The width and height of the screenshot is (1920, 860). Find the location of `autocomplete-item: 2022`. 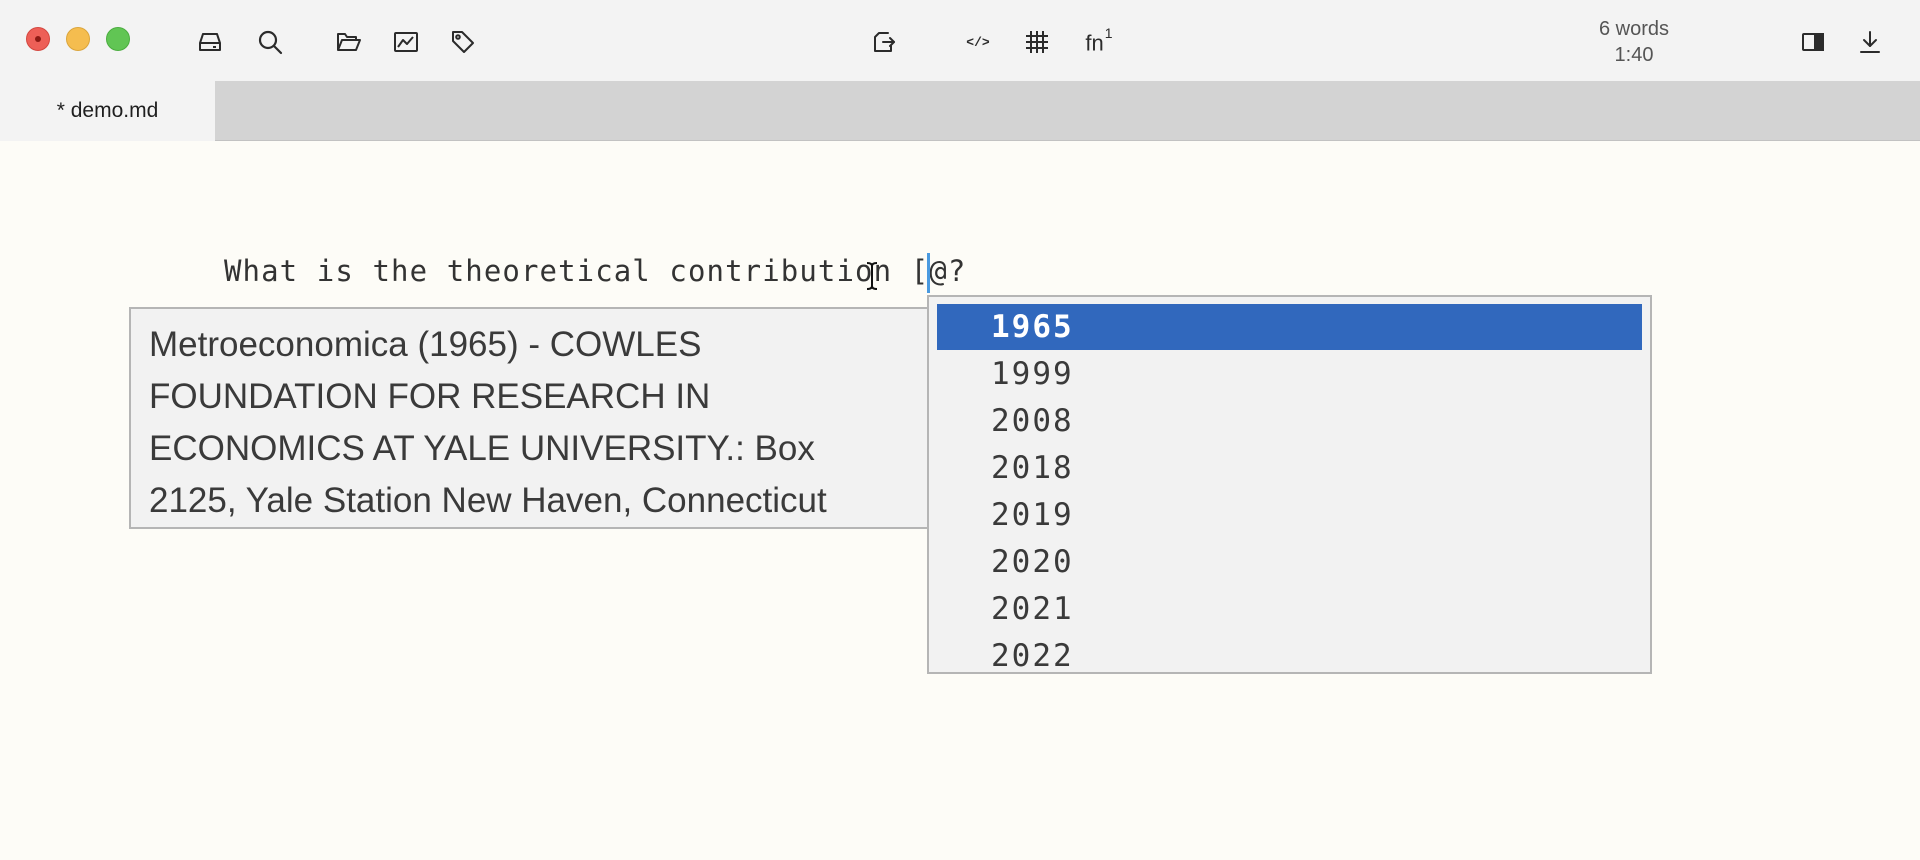

autocomplete-item: 2022 is located at coordinates (1289, 652).